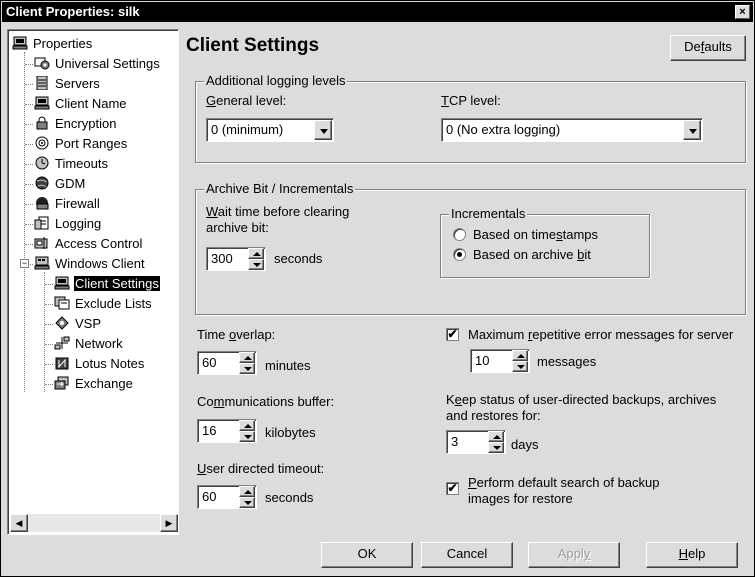 This screenshot has width=755, height=577. I want to click on tree-item-properties: Properties, so click(52, 44).